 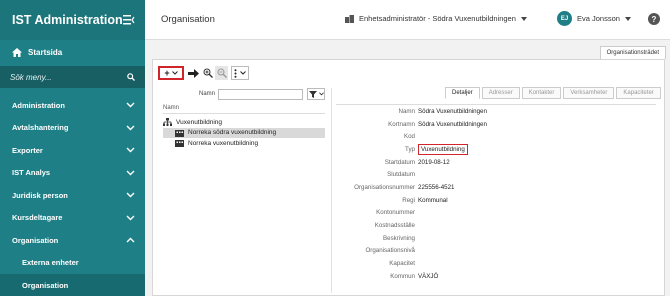 I want to click on filter-button, so click(x=316, y=94).